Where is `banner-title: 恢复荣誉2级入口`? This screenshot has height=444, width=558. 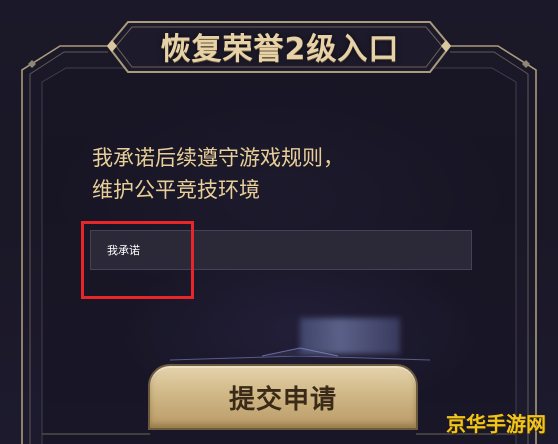 banner-title: 恢复荣誉2级入口 is located at coordinates (280, 49).